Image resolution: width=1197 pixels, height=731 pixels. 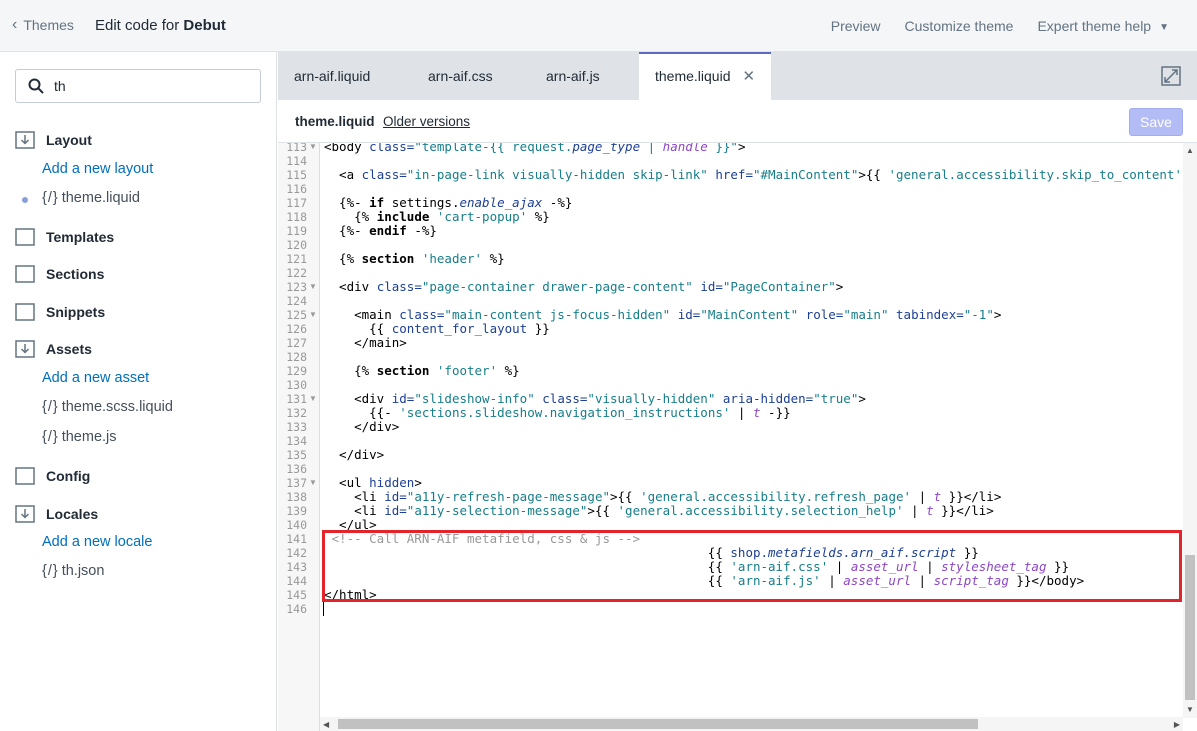 I want to click on line-number: 130, so click(x=296, y=385).